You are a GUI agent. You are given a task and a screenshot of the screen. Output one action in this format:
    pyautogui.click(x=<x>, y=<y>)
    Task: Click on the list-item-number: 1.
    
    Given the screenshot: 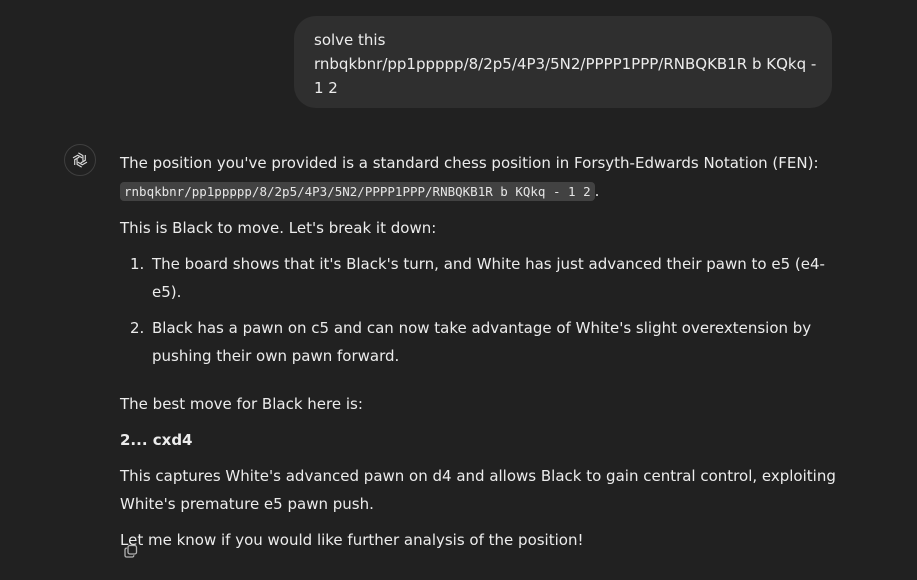 What is the action you would take?
    pyautogui.click(x=137, y=264)
    